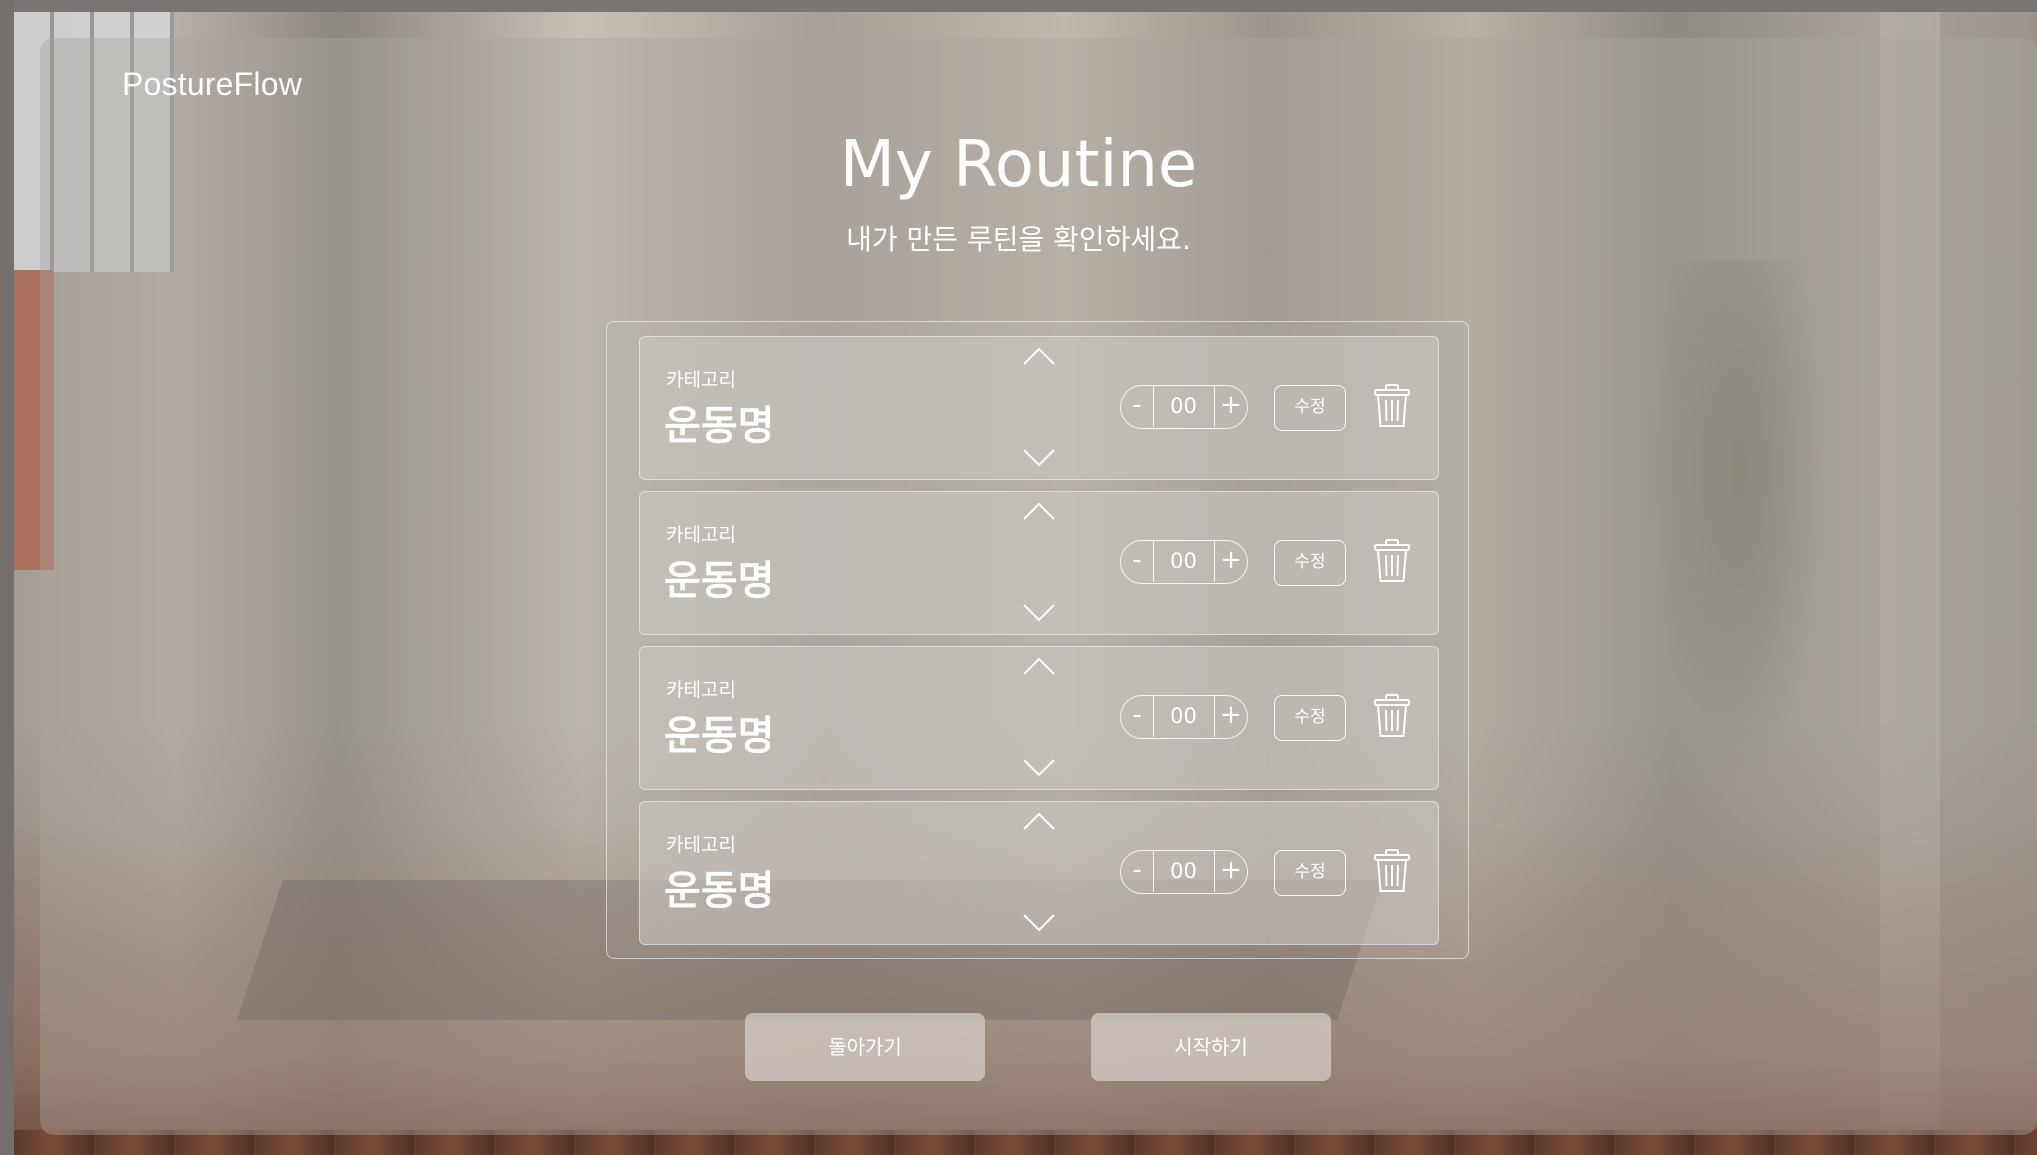 This screenshot has height=1155, width=2037. I want to click on page-subtitle: 내가 만든 루틴을 확인하세요., so click(1018, 239).